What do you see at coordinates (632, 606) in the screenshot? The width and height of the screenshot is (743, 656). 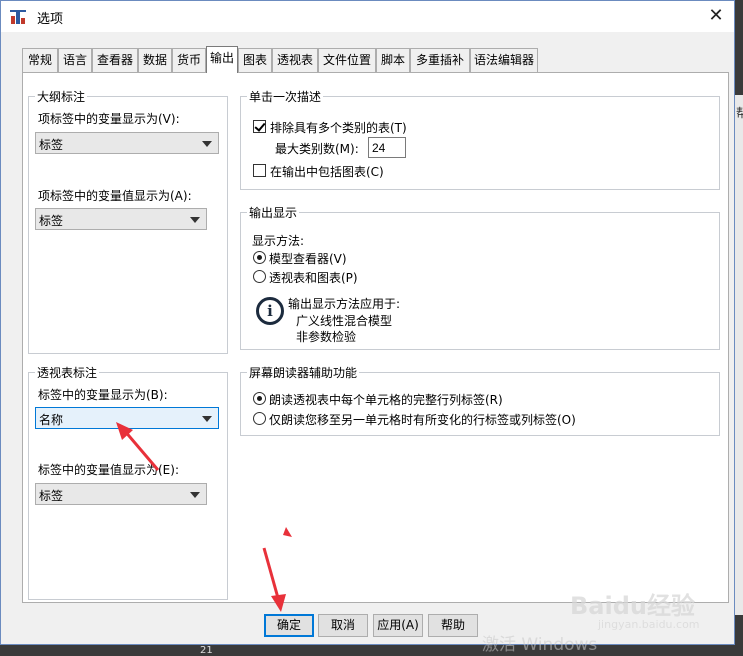 I see `baidu-watermark: Baidu经验` at bounding box center [632, 606].